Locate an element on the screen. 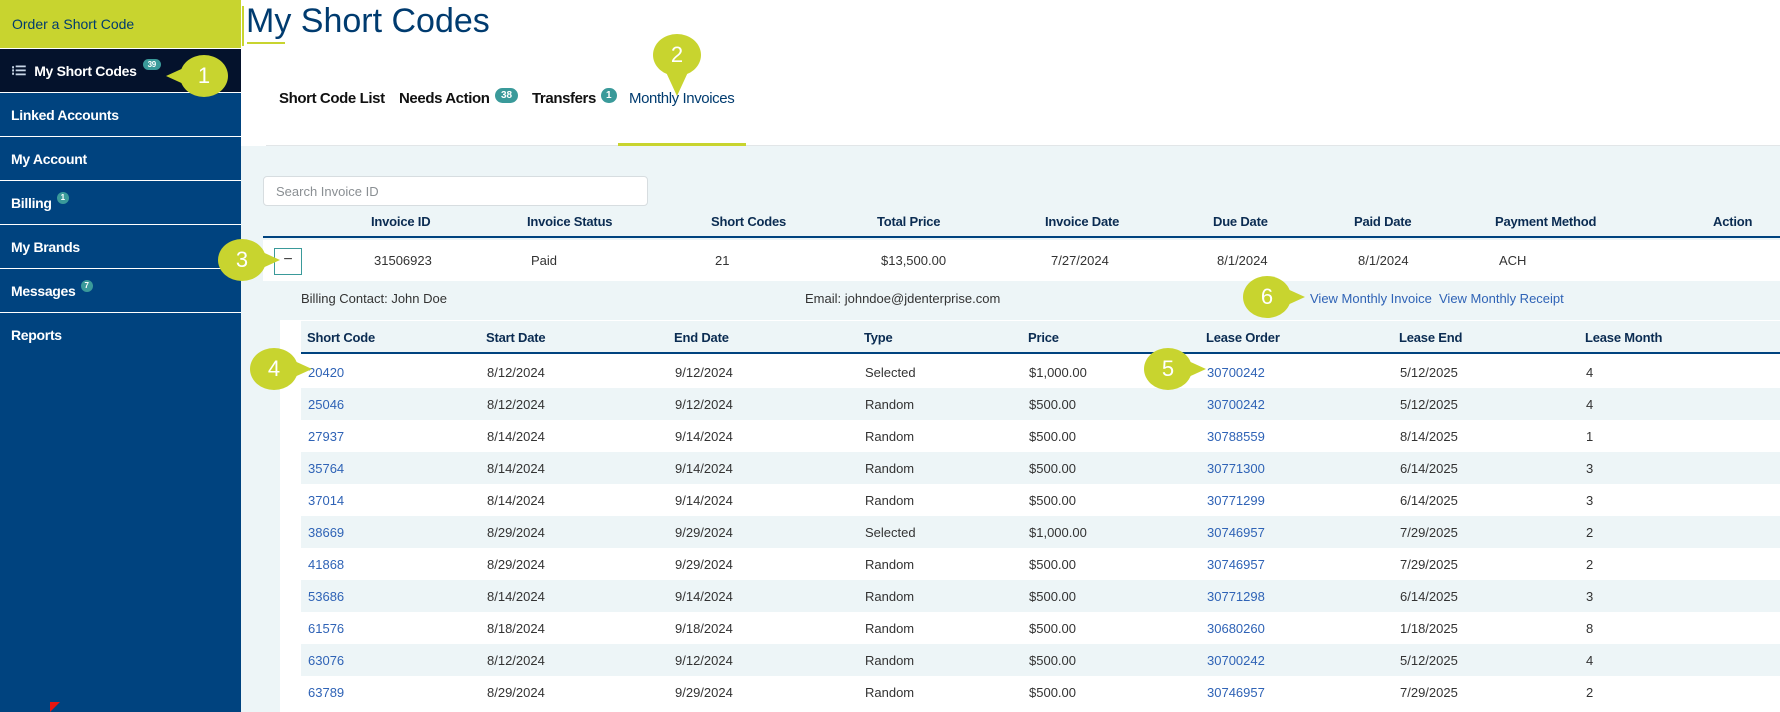 The image size is (1780, 712). sidebar-item-messages: Messages 7 is located at coordinates (120, 291).